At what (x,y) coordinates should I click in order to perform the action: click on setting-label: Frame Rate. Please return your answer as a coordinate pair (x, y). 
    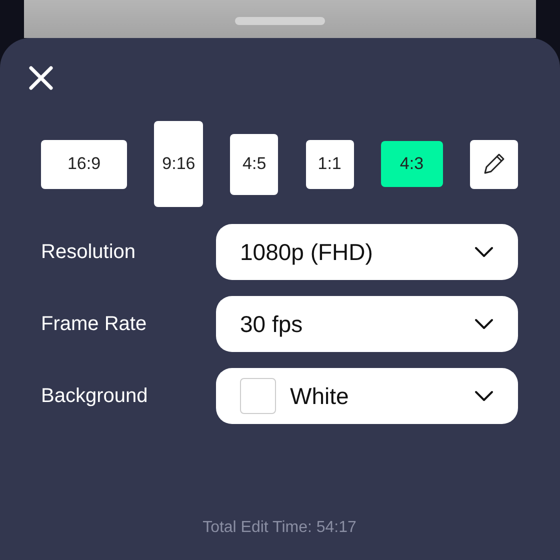
    Looking at the image, I should click on (94, 324).